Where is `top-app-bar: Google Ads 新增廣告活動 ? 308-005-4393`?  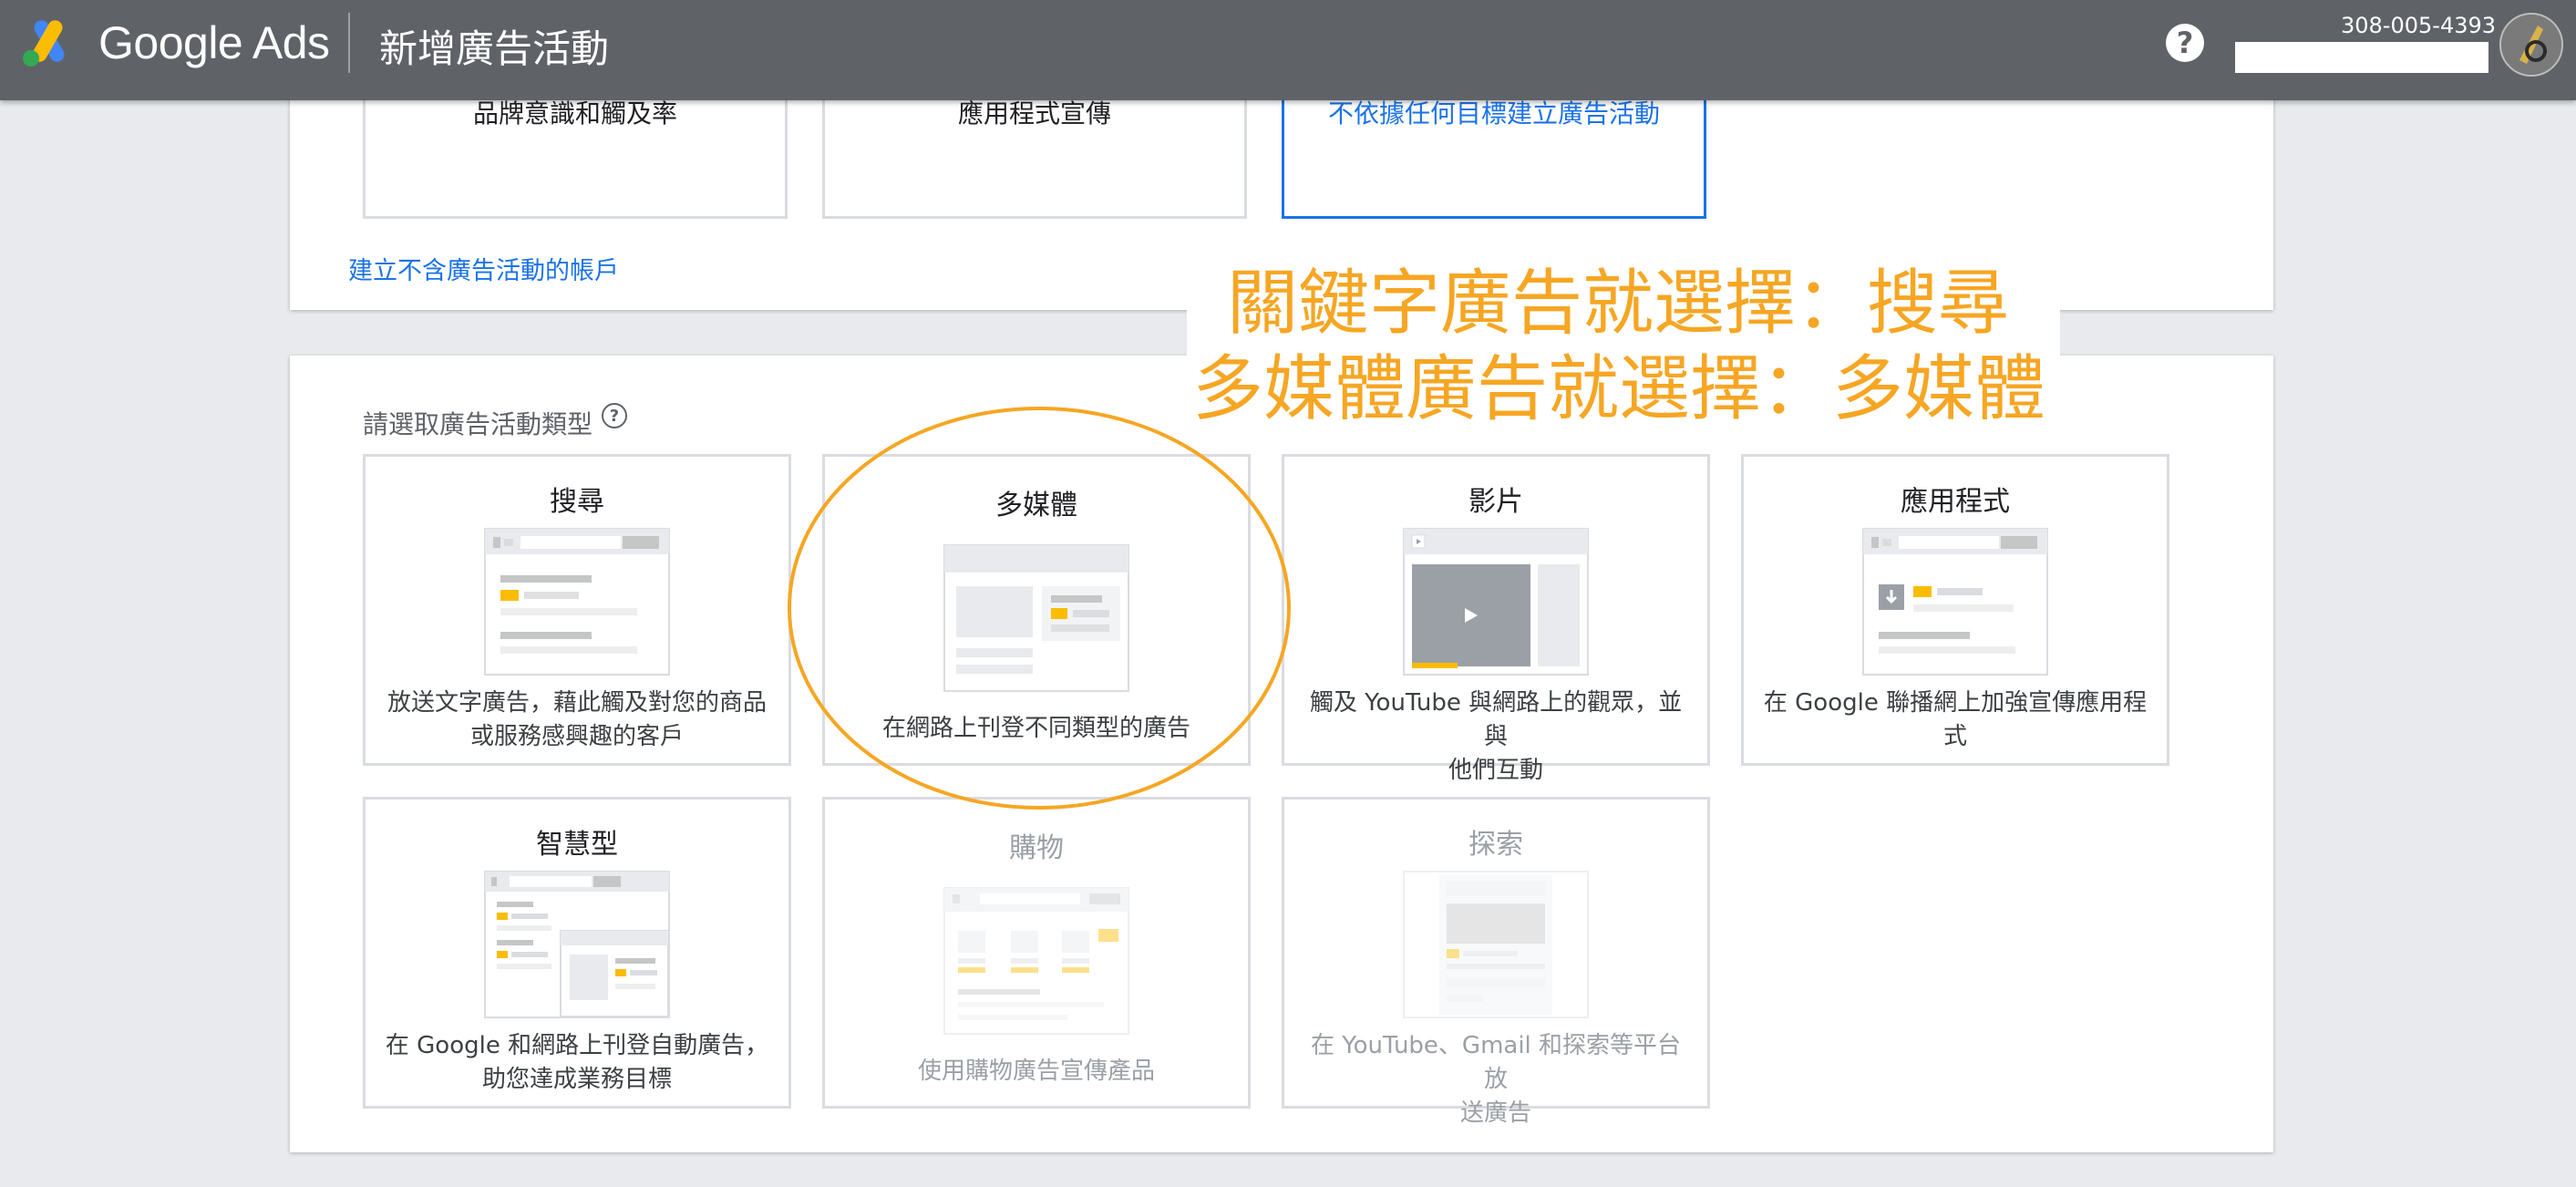 top-app-bar: Google Ads 新增廣告活動 ? 308-005-4393 is located at coordinates (1288, 50).